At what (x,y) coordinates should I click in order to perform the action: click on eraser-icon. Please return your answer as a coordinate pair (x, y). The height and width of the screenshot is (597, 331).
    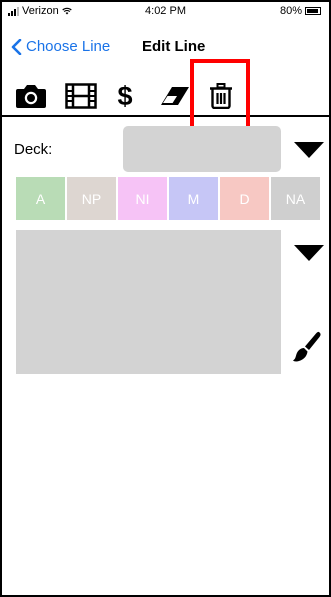
    Looking at the image, I should click on (175, 96).